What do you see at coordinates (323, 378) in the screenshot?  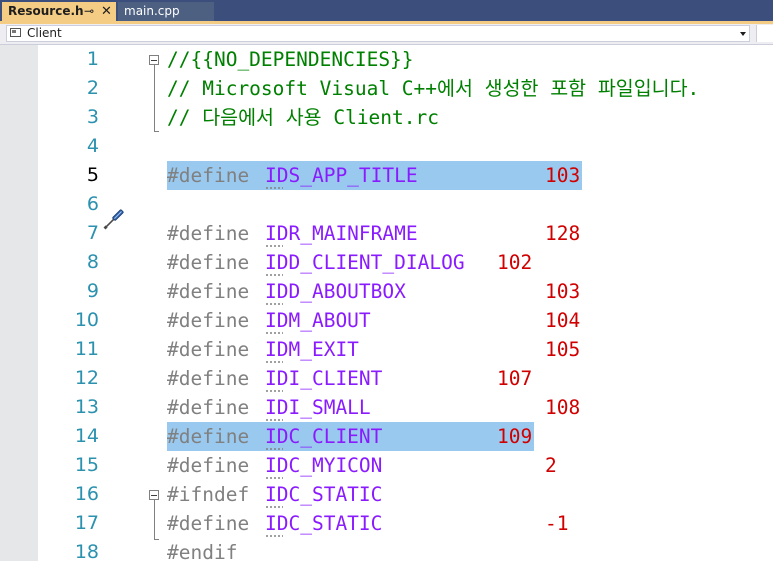 I see `macro-name: IDI_CLIENT` at bounding box center [323, 378].